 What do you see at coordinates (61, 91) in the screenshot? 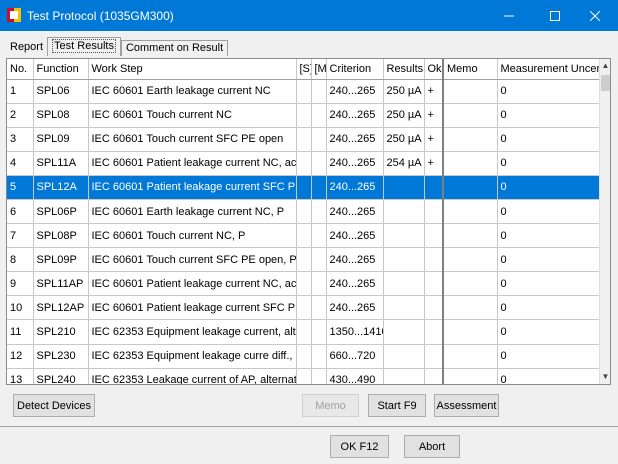
I see `cell-function: SPL06` at bounding box center [61, 91].